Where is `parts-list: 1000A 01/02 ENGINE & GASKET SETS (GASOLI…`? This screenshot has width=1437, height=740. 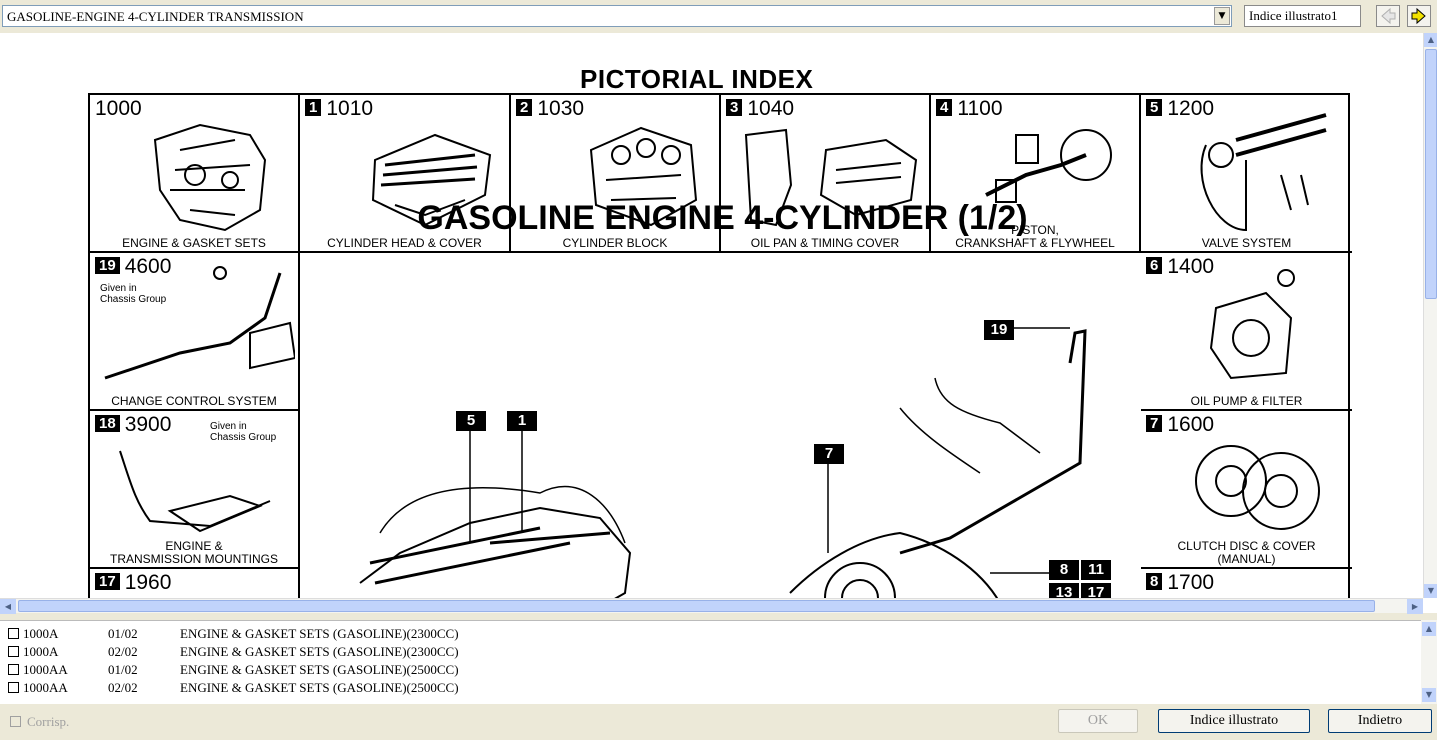
parts-list: 1000A 01/02 ENGINE & GASKET SETS (GASOLI… is located at coordinates (718, 662).